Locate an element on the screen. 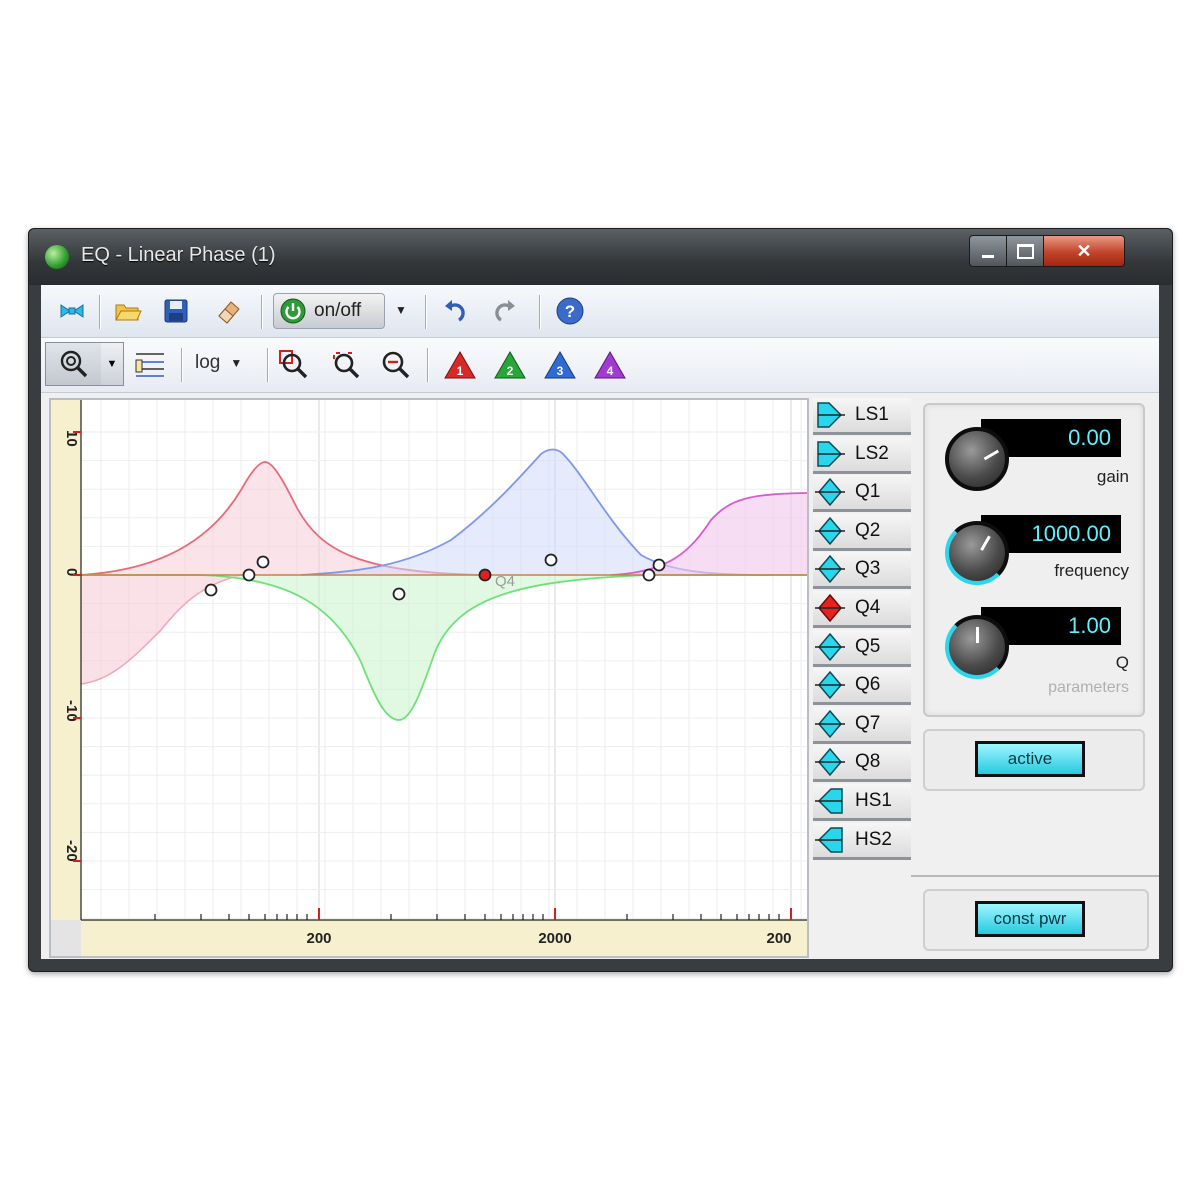 This screenshot has width=1200, height=1200. power-dropdown-arrow: ▼ is located at coordinates (401, 310).